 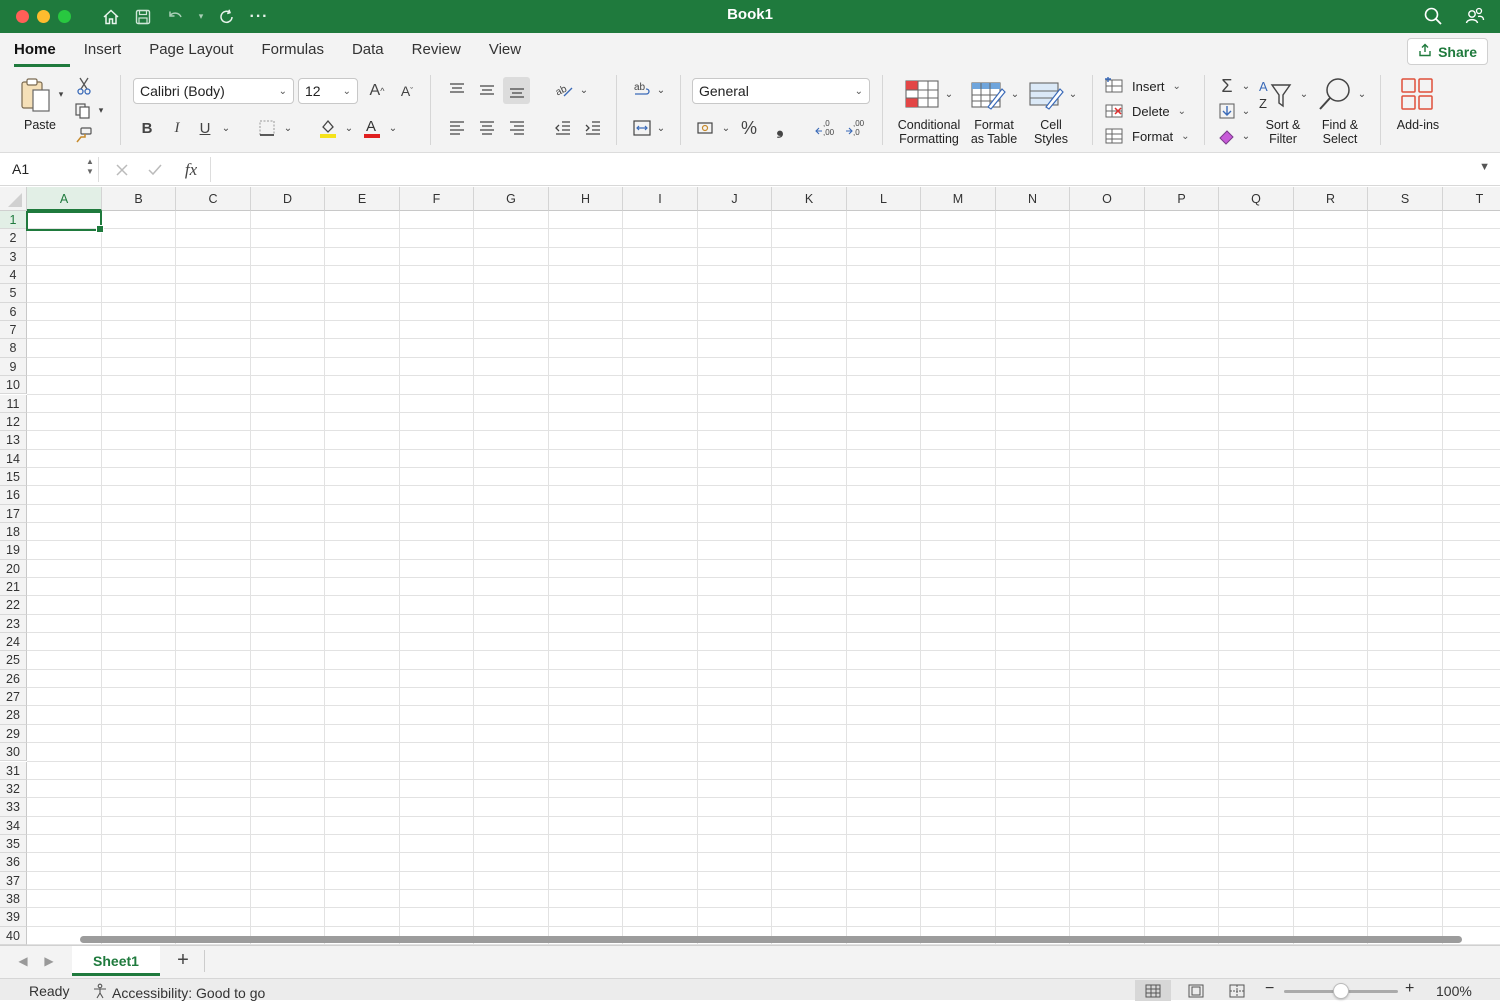 I want to click on row-header: 20, so click(x=13, y=568).